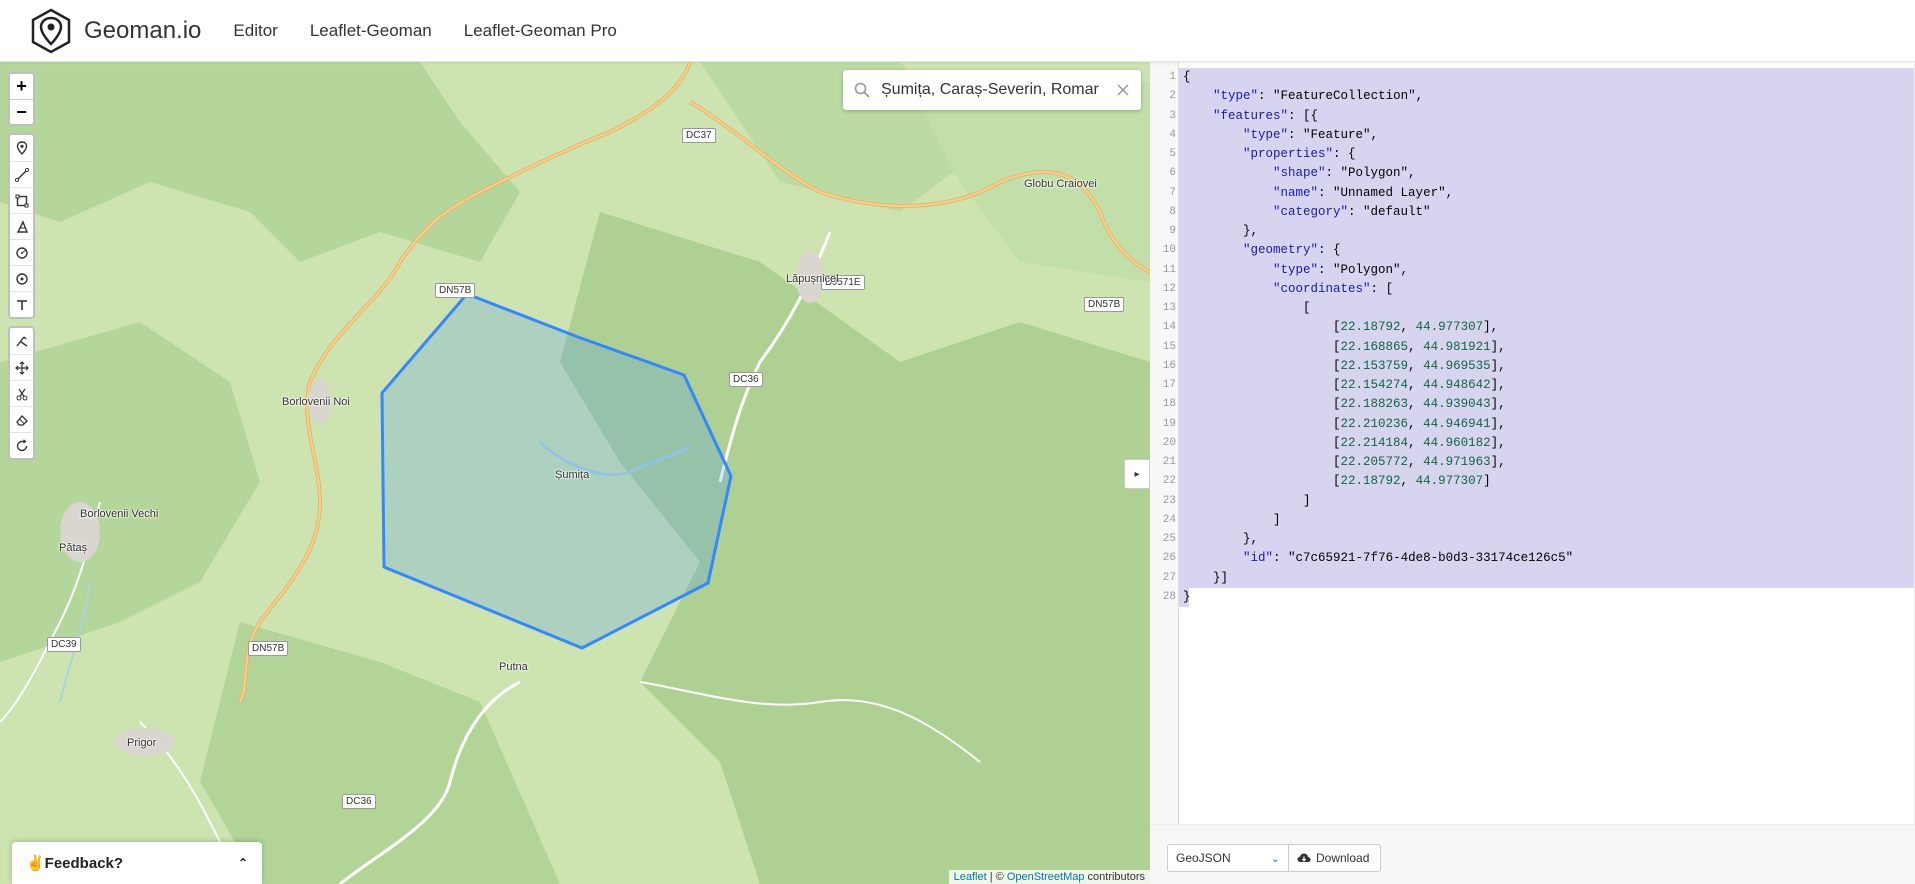 The height and width of the screenshot is (884, 1915). Describe the element at coordinates (1169, 327) in the screenshot. I see `line-number: 14` at that location.